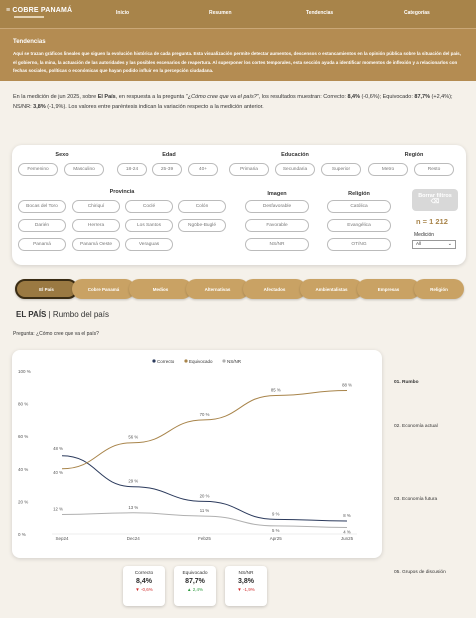 Image resolution: width=476 pixels, height=618 pixels. What do you see at coordinates (195, 589) in the screenshot?
I see `kpi-delta: ▲ 2,4%` at bounding box center [195, 589].